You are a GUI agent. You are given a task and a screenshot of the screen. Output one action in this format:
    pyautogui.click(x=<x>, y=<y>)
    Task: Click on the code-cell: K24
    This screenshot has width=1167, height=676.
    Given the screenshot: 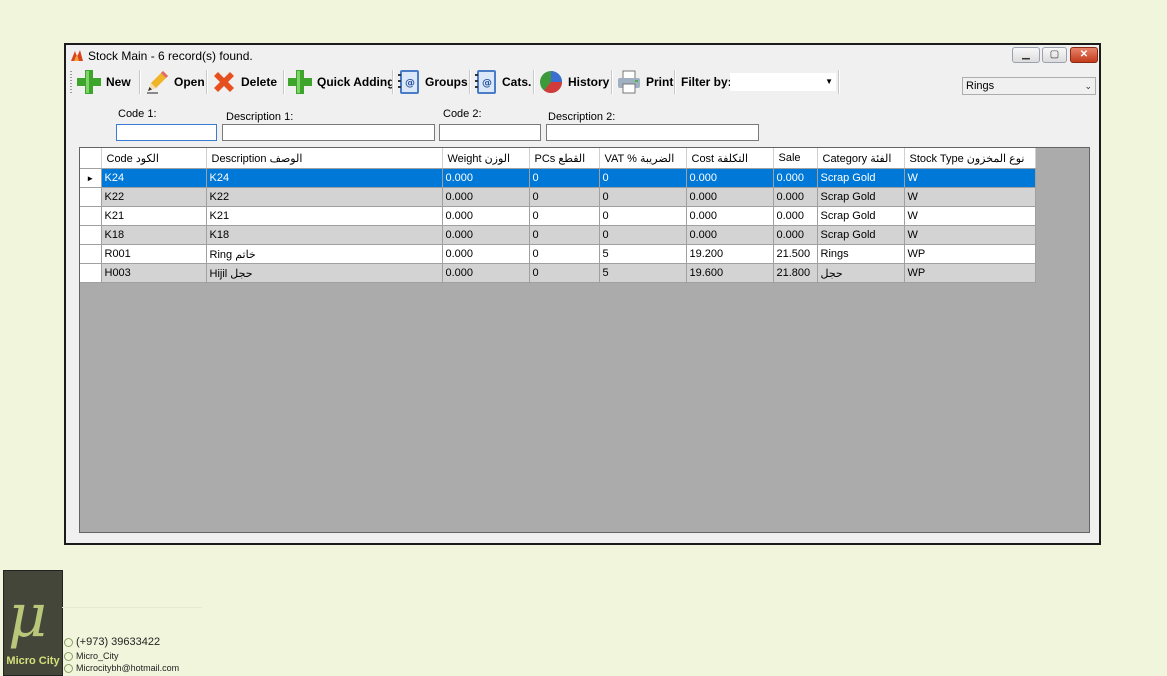 What is the action you would take?
    pyautogui.click(x=154, y=178)
    